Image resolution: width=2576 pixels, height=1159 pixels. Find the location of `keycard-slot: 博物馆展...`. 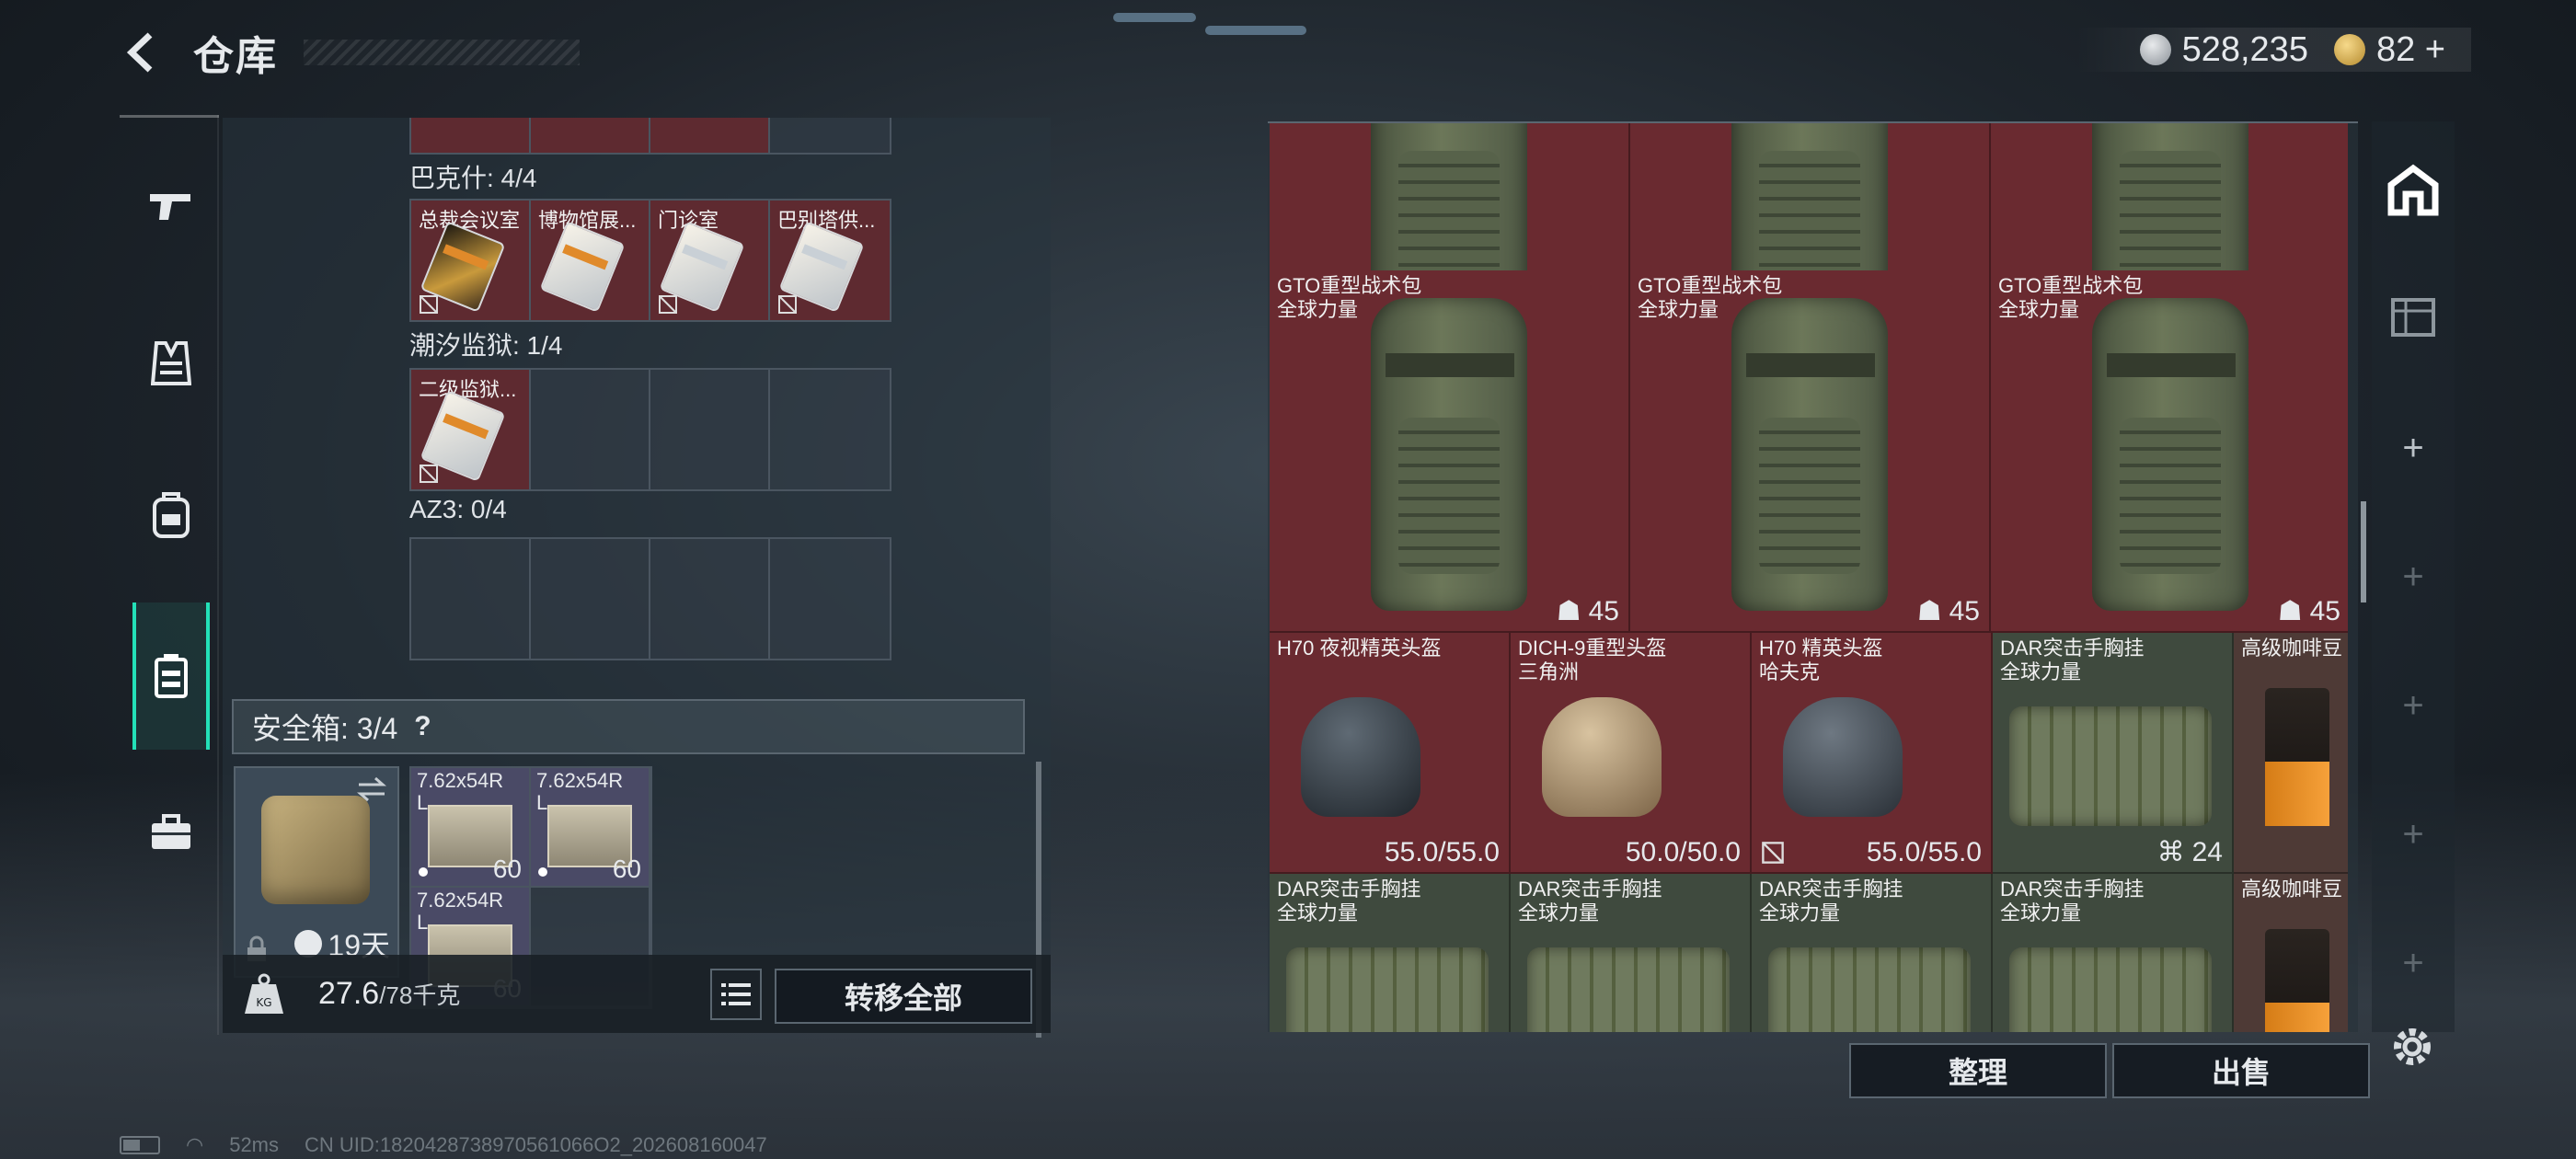

keycard-slot: 博物馆展... is located at coordinates (590, 260).